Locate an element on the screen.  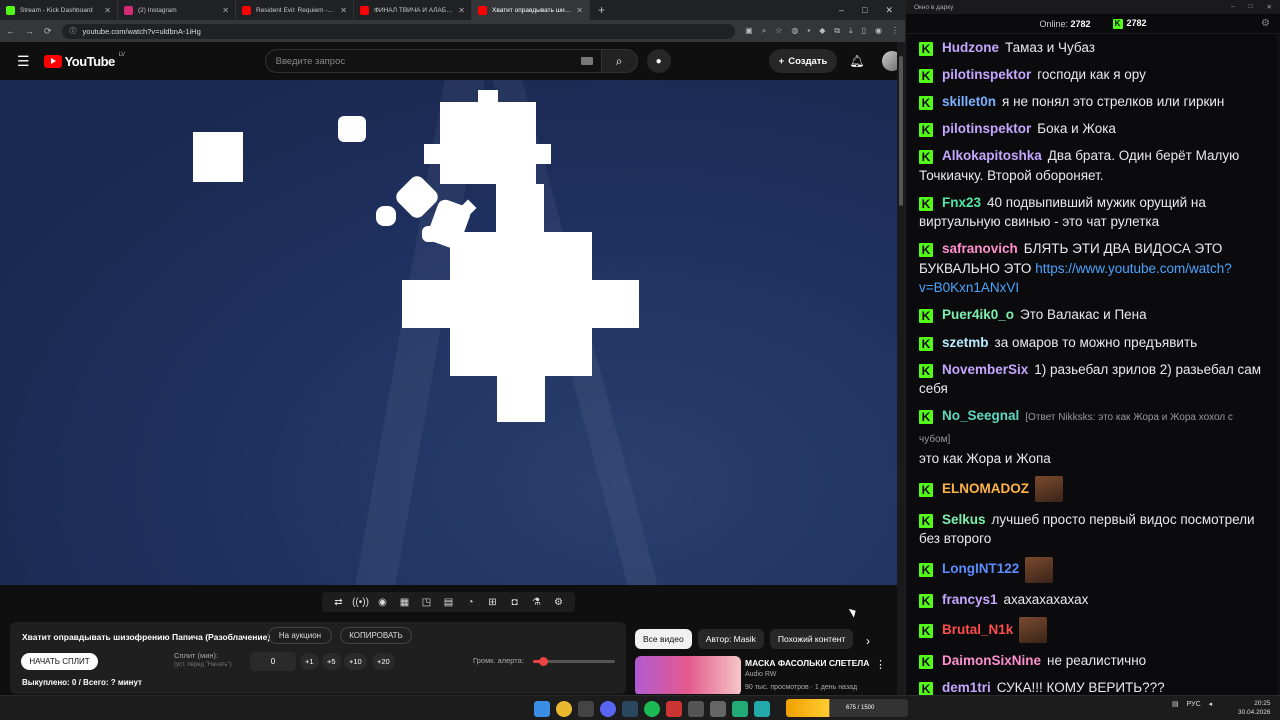
step-plus-1-button: +1 is located at coordinates (309, 661).